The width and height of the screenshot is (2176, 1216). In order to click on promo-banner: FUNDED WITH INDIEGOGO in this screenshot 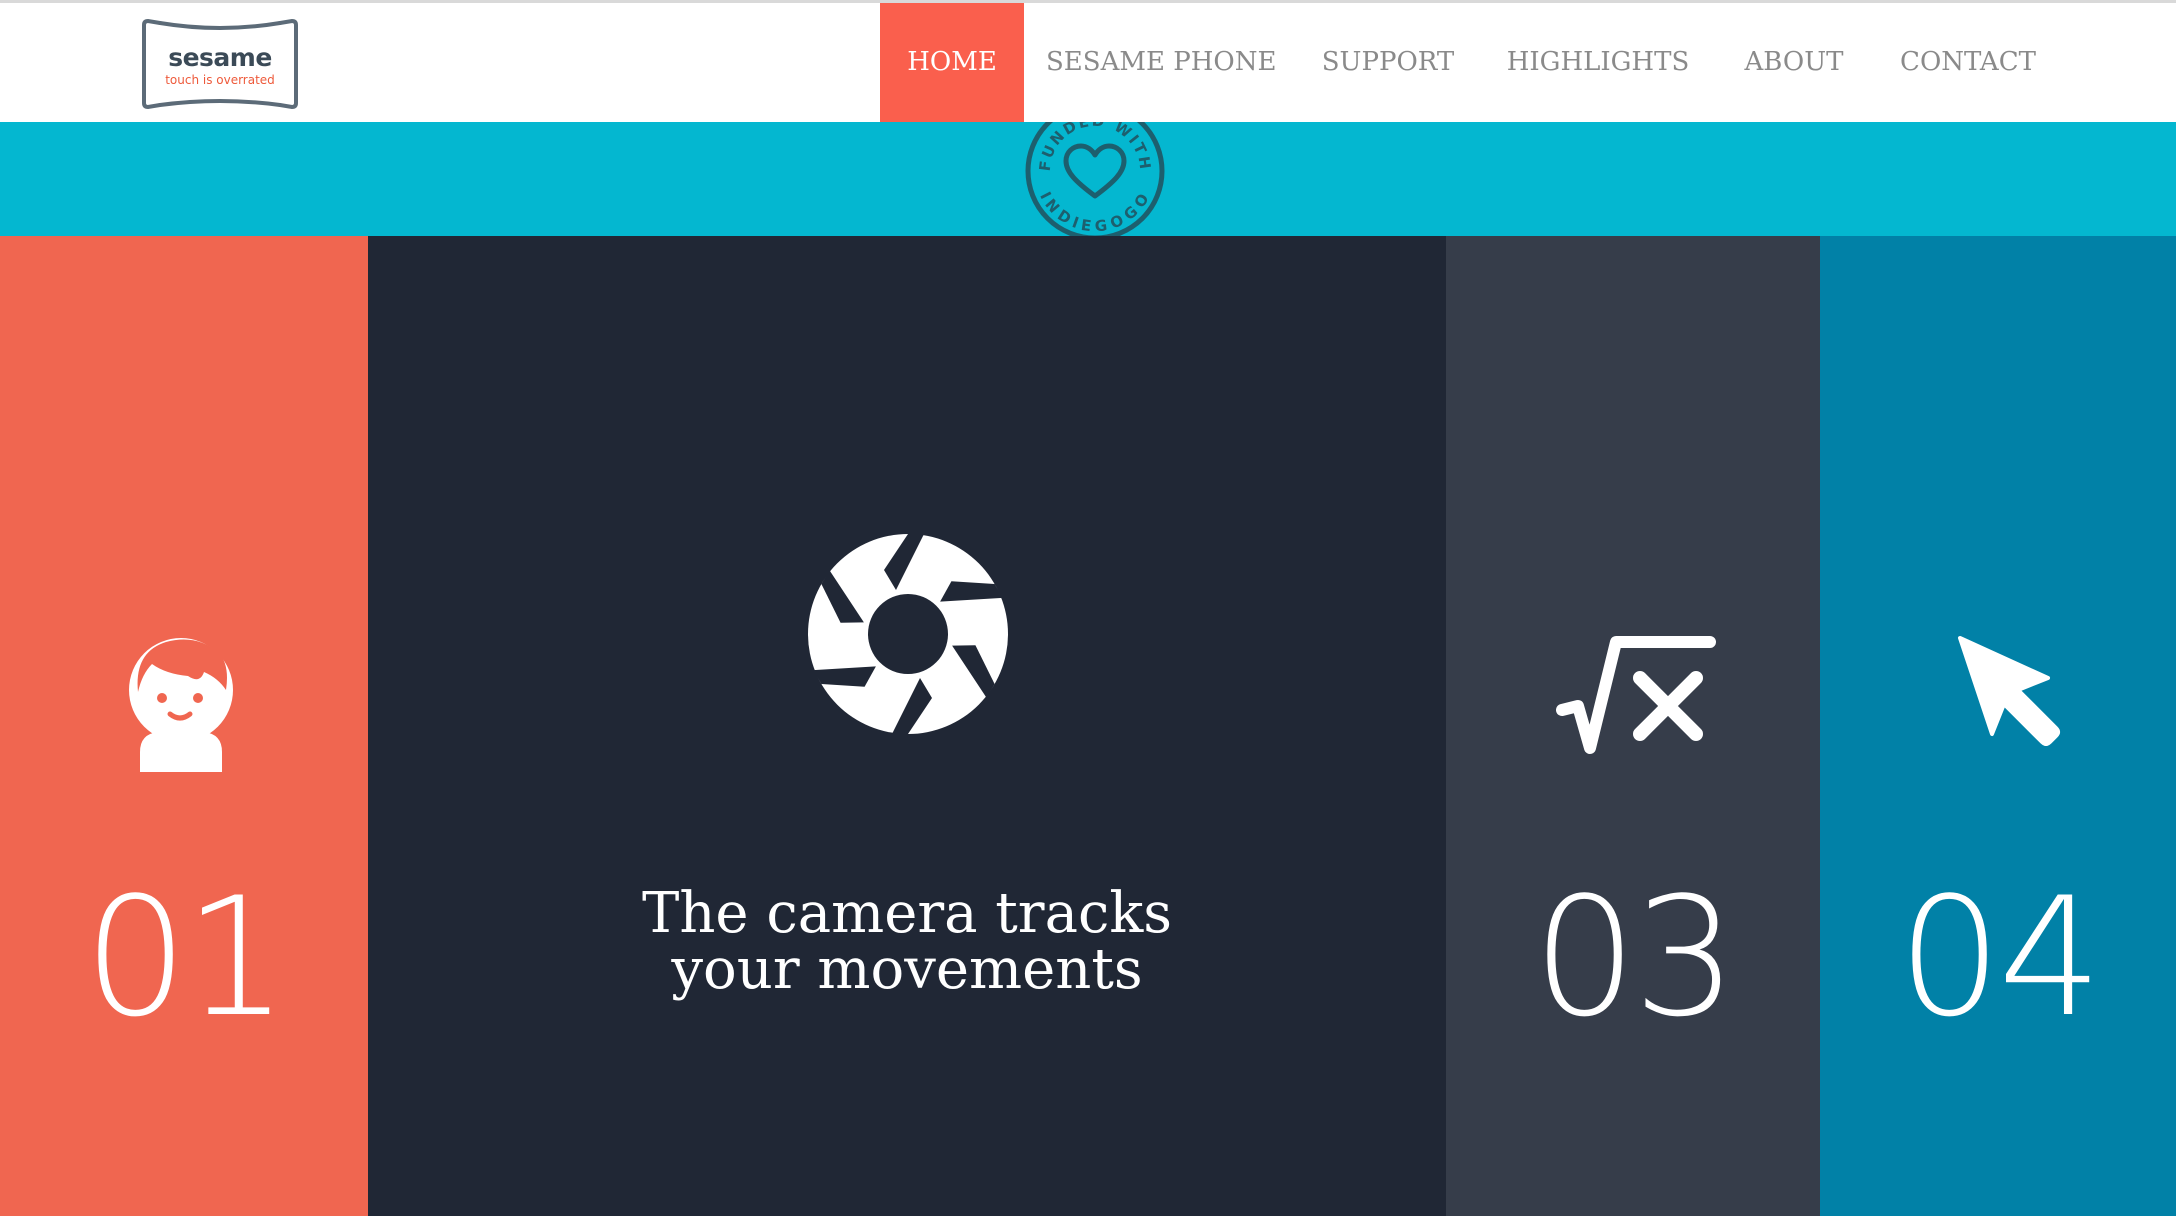, I will do `click(1088, 179)`.